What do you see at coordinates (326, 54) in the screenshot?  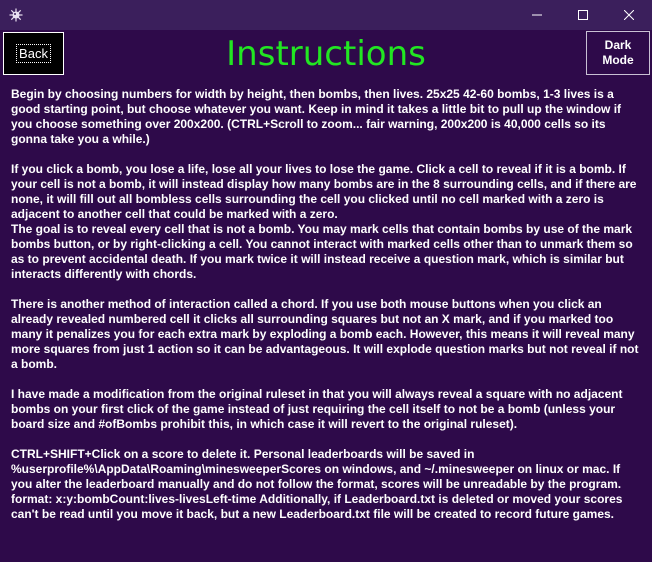 I see `page-title: Instructions` at bounding box center [326, 54].